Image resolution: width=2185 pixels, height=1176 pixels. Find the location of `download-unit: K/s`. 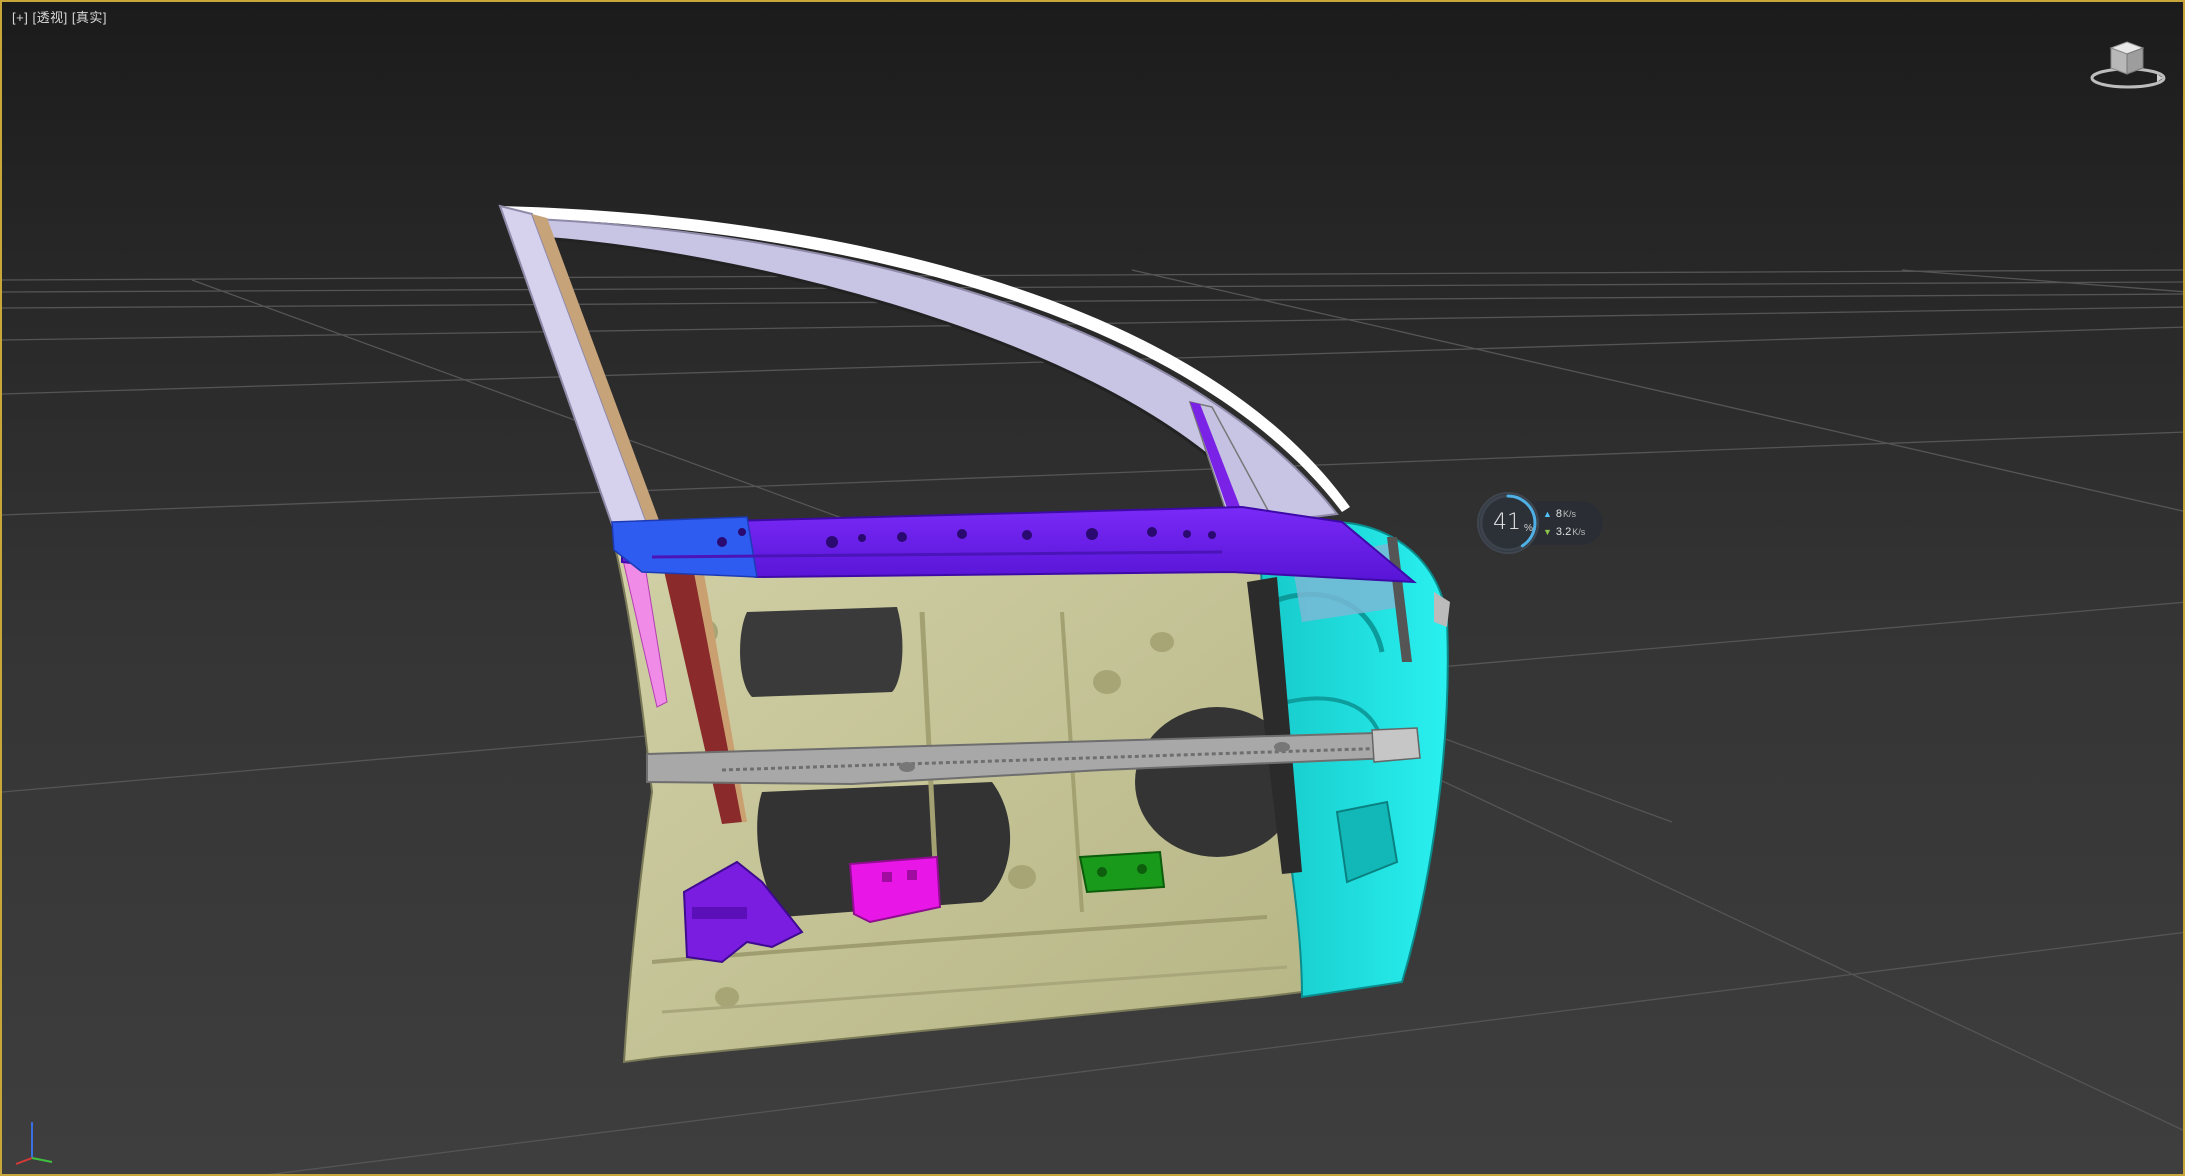

download-unit: K/s is located at coordinates (1579, 532).